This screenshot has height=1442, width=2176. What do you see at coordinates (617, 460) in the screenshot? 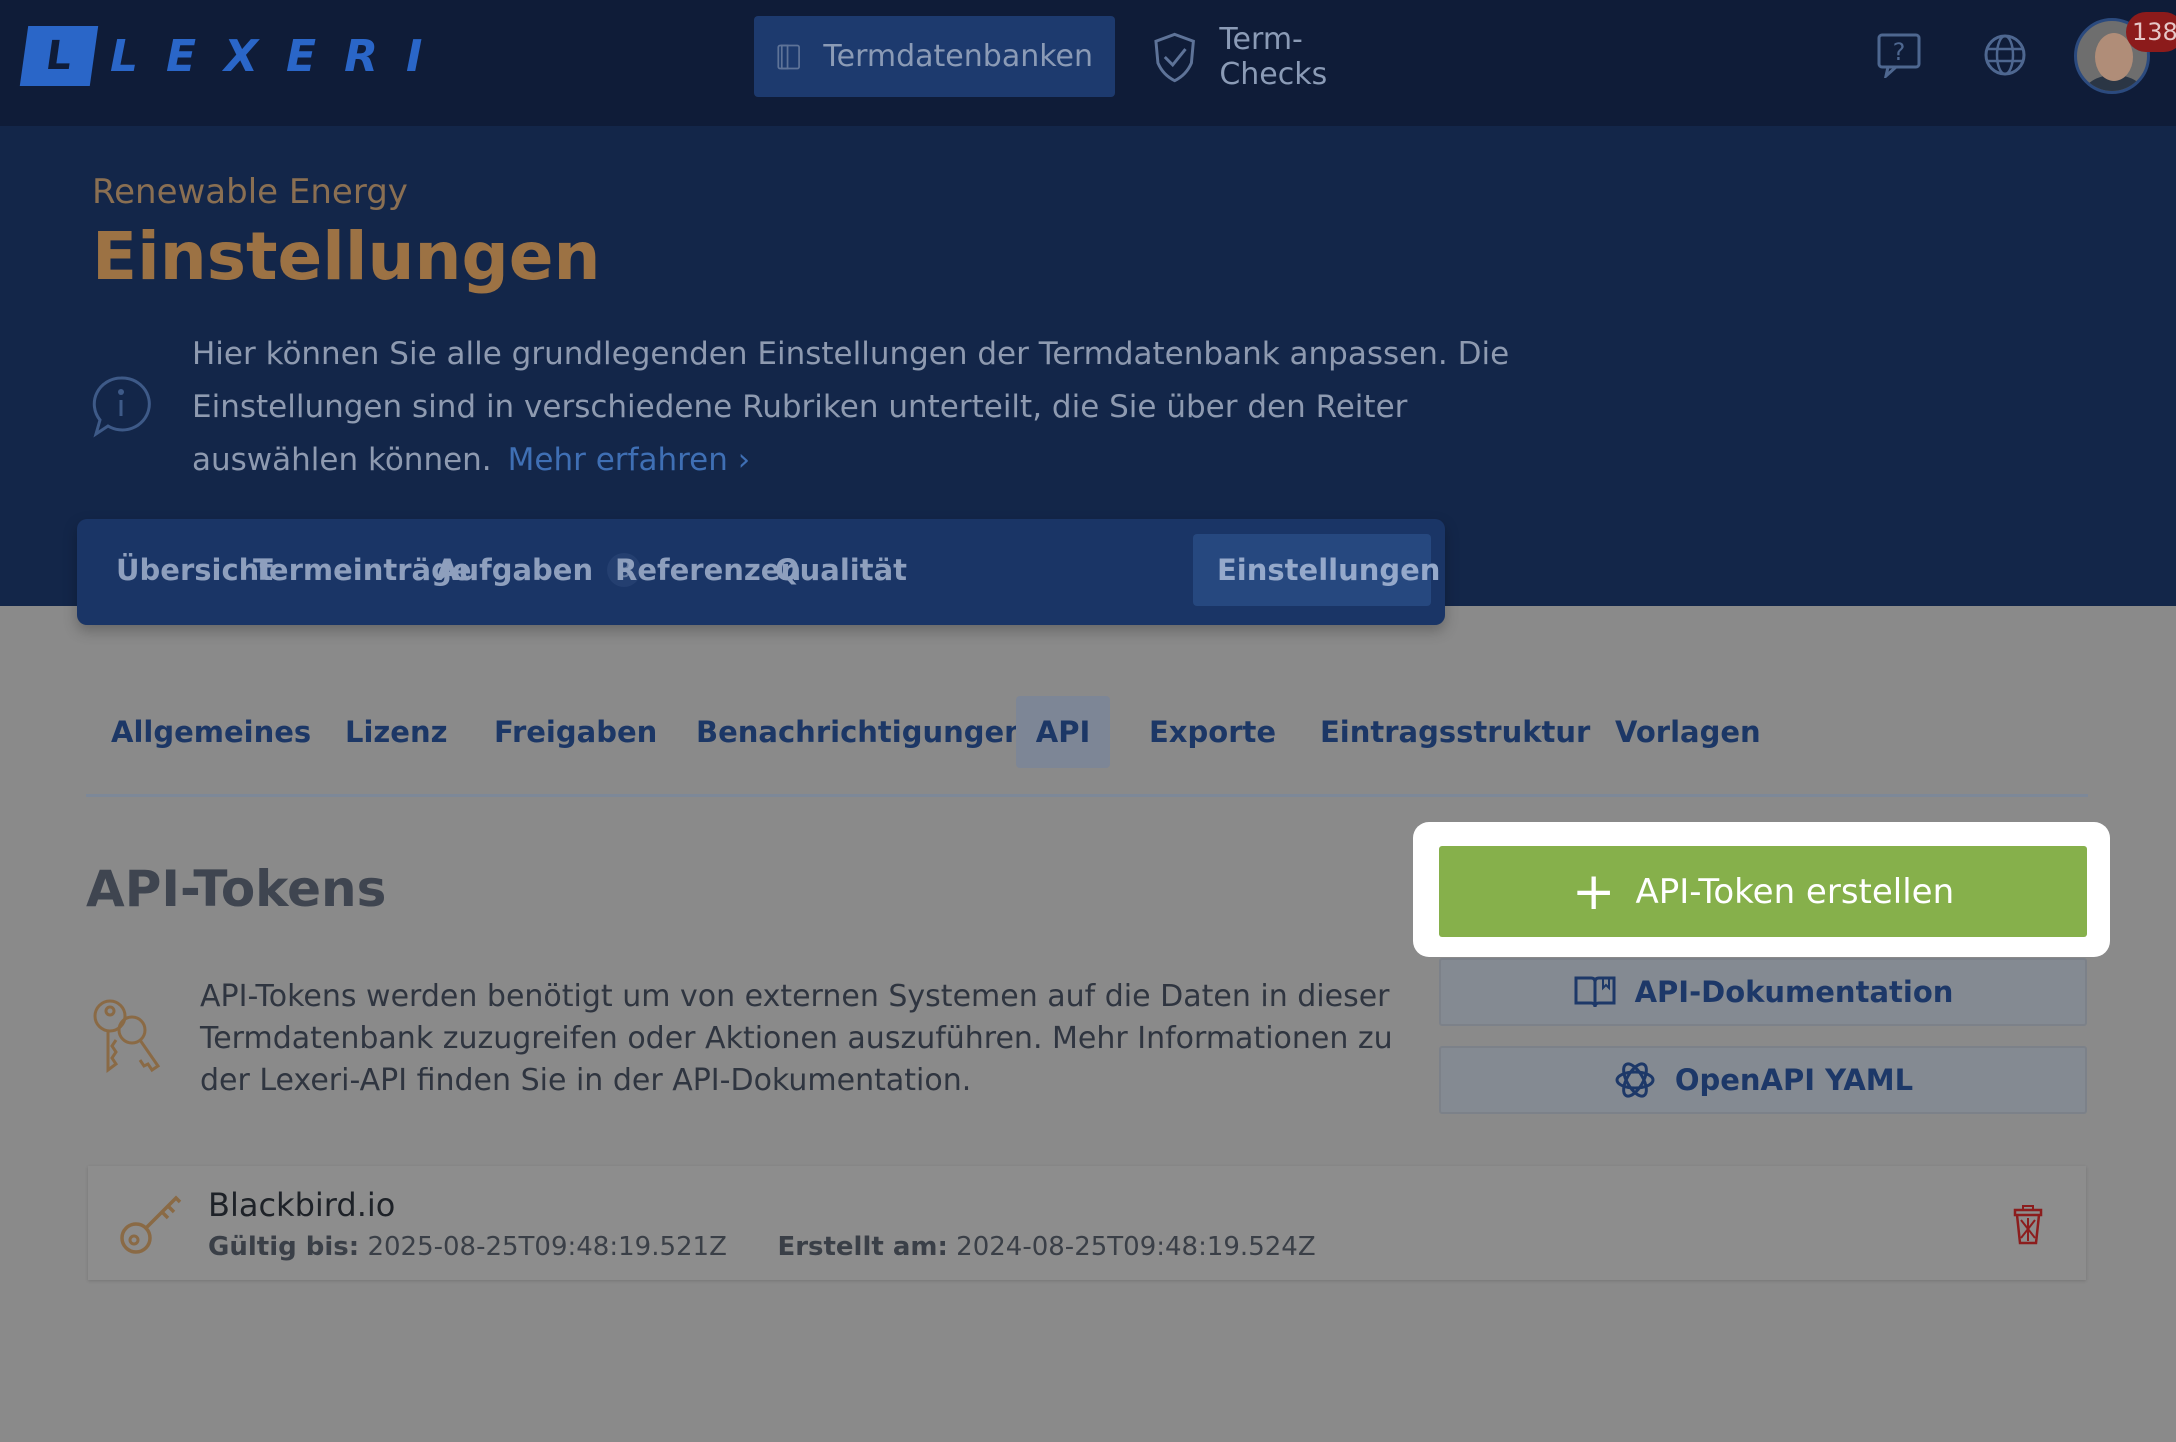
I see `learn-more-label: Mehr erfahren` at bounding box center [617, 460].